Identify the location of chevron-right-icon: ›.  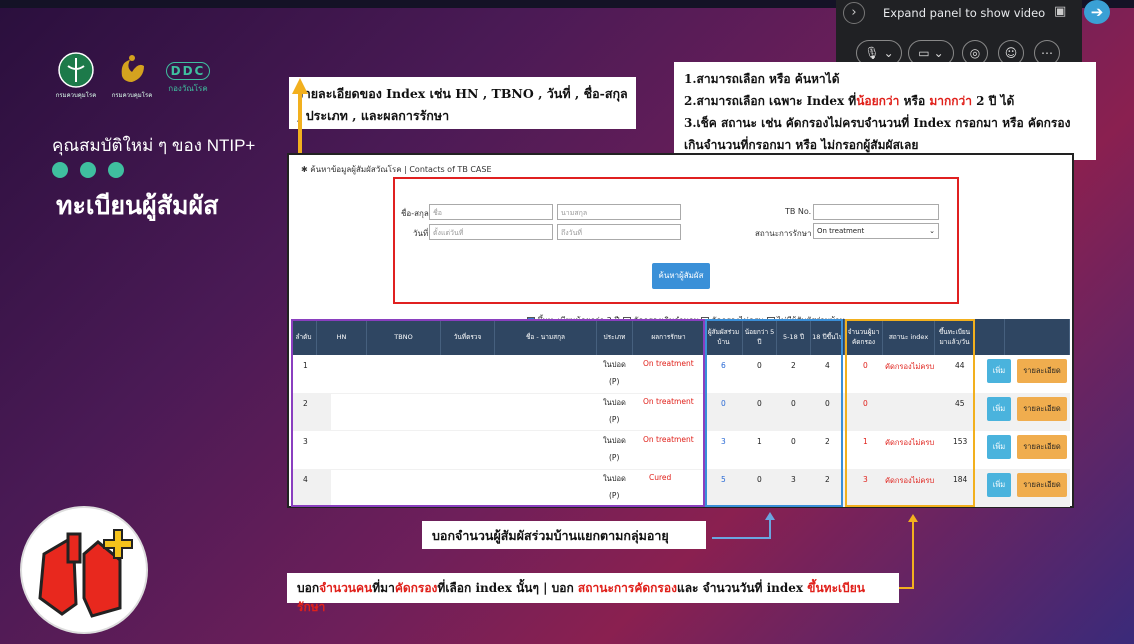
(854, 13).